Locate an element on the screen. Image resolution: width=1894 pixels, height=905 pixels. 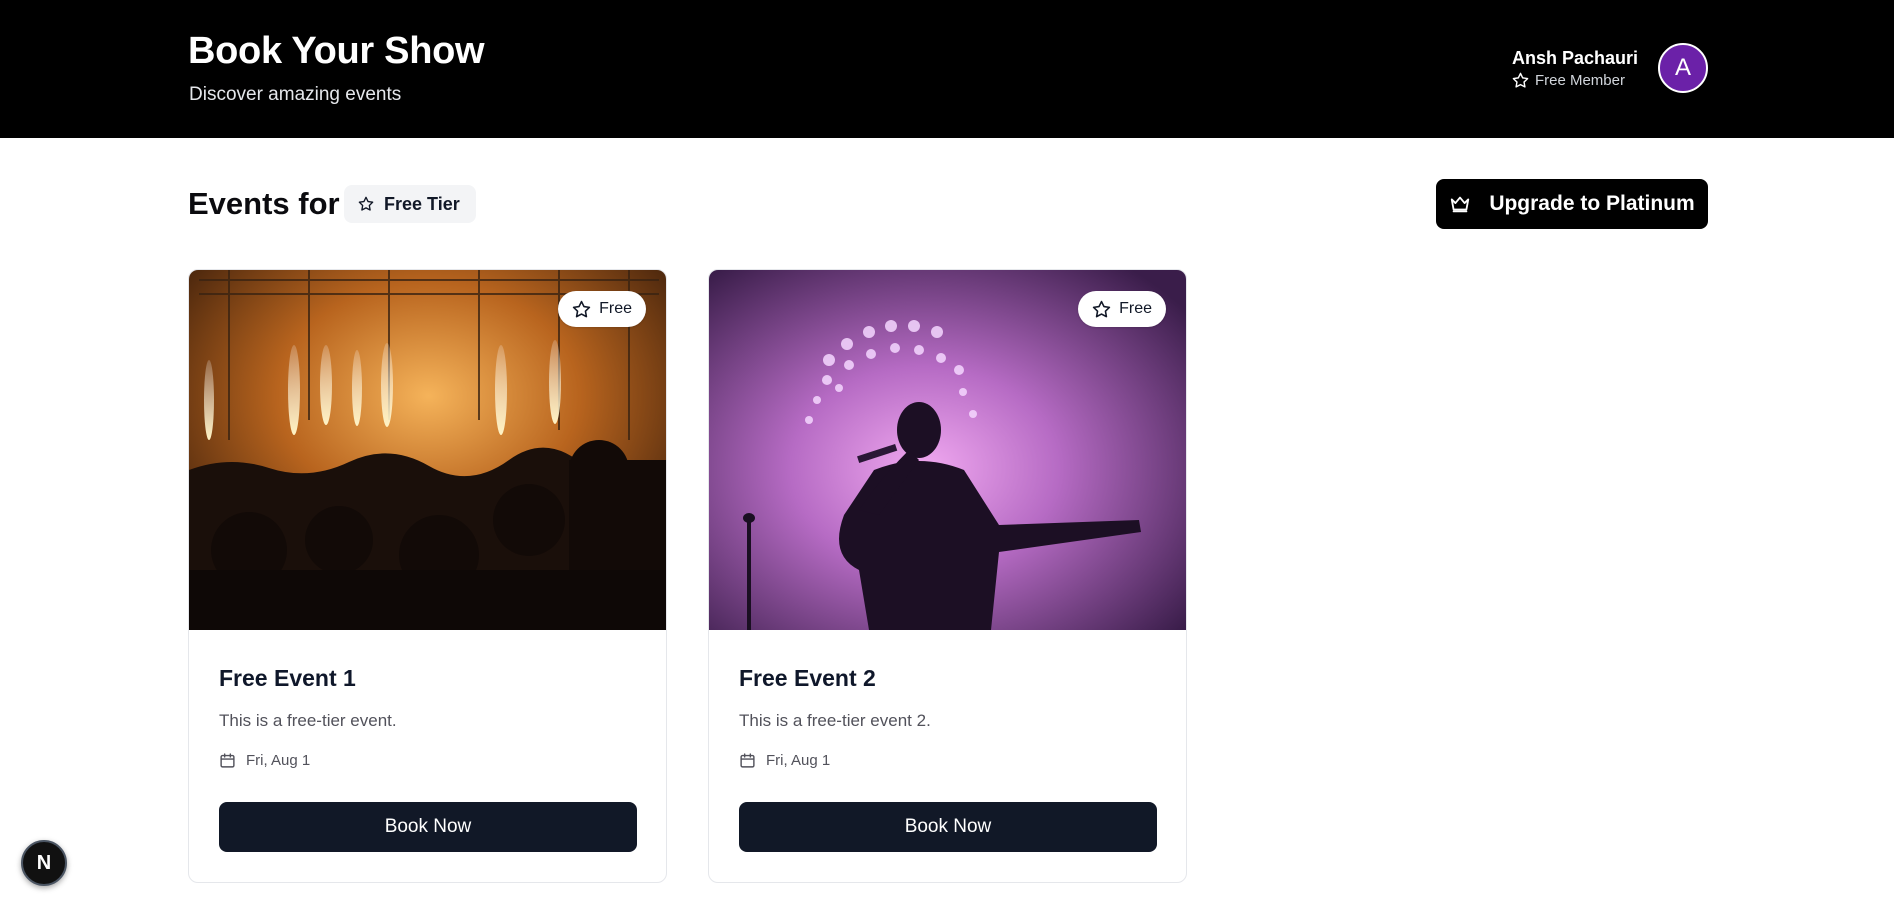
app-title: Book Your Show is located at coordinates (336, 51).